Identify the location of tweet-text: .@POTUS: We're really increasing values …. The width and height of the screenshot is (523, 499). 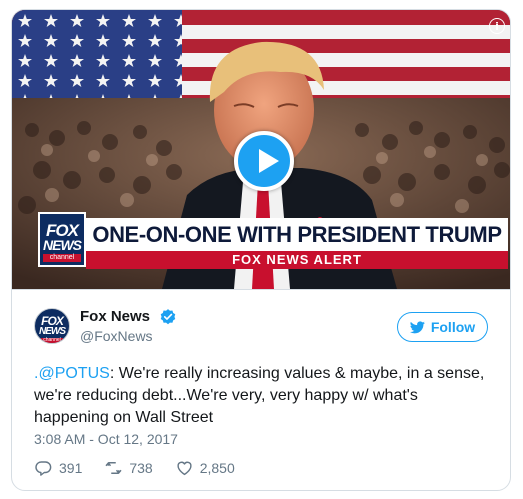
(264, 396).